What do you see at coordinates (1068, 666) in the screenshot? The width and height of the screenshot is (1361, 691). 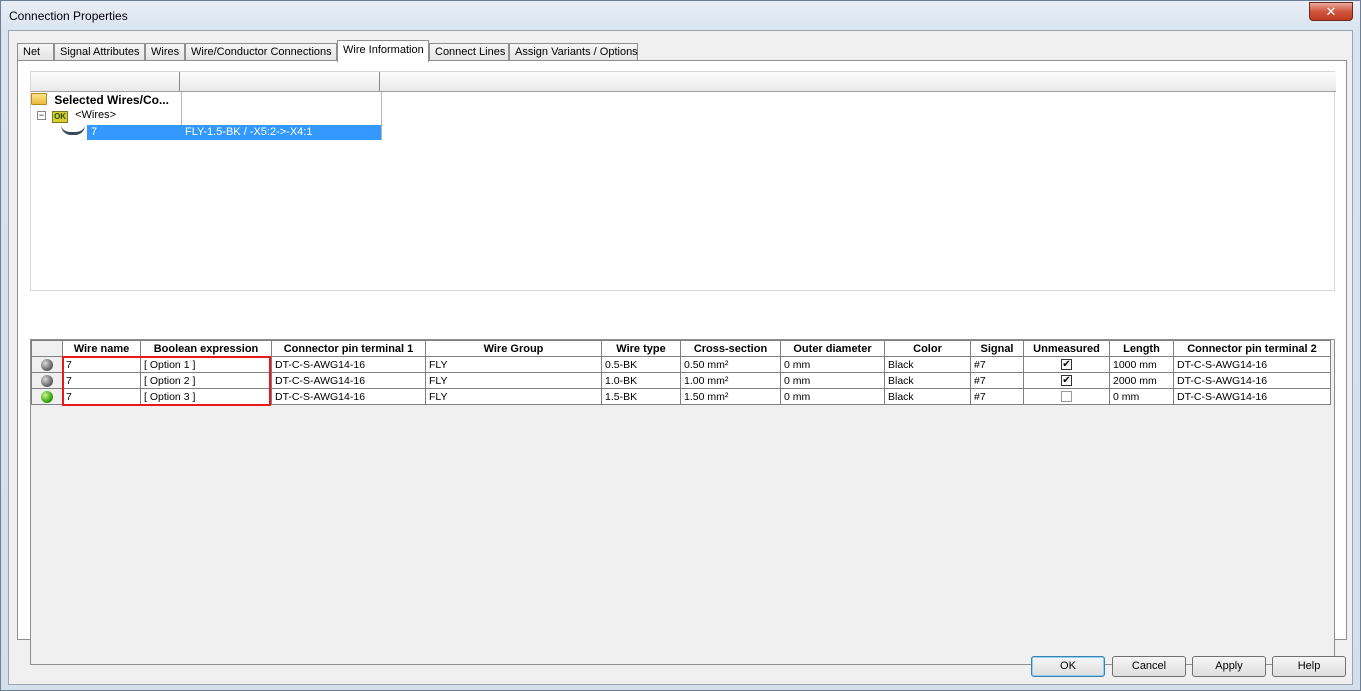 I see `ok-button: OK` at bounding box center [1068, 666].